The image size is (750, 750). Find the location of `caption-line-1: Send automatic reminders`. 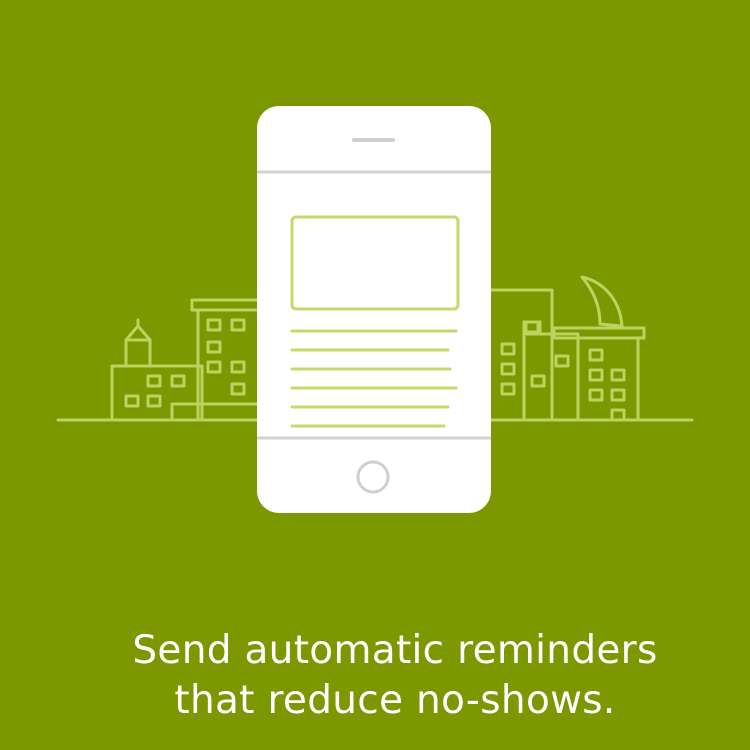

caption-line-1: Send automatic reminders is located at coordinates (395, 650).